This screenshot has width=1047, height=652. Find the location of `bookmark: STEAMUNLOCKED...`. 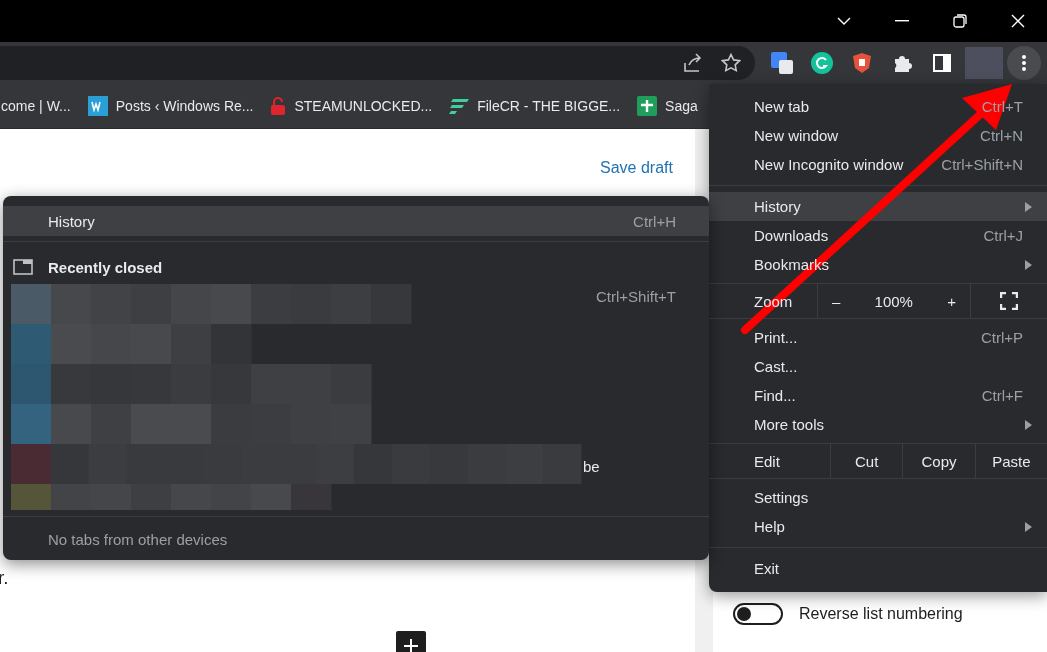

bookmark: STEAMUNLOCKED... is located at coordinates (351, 106).